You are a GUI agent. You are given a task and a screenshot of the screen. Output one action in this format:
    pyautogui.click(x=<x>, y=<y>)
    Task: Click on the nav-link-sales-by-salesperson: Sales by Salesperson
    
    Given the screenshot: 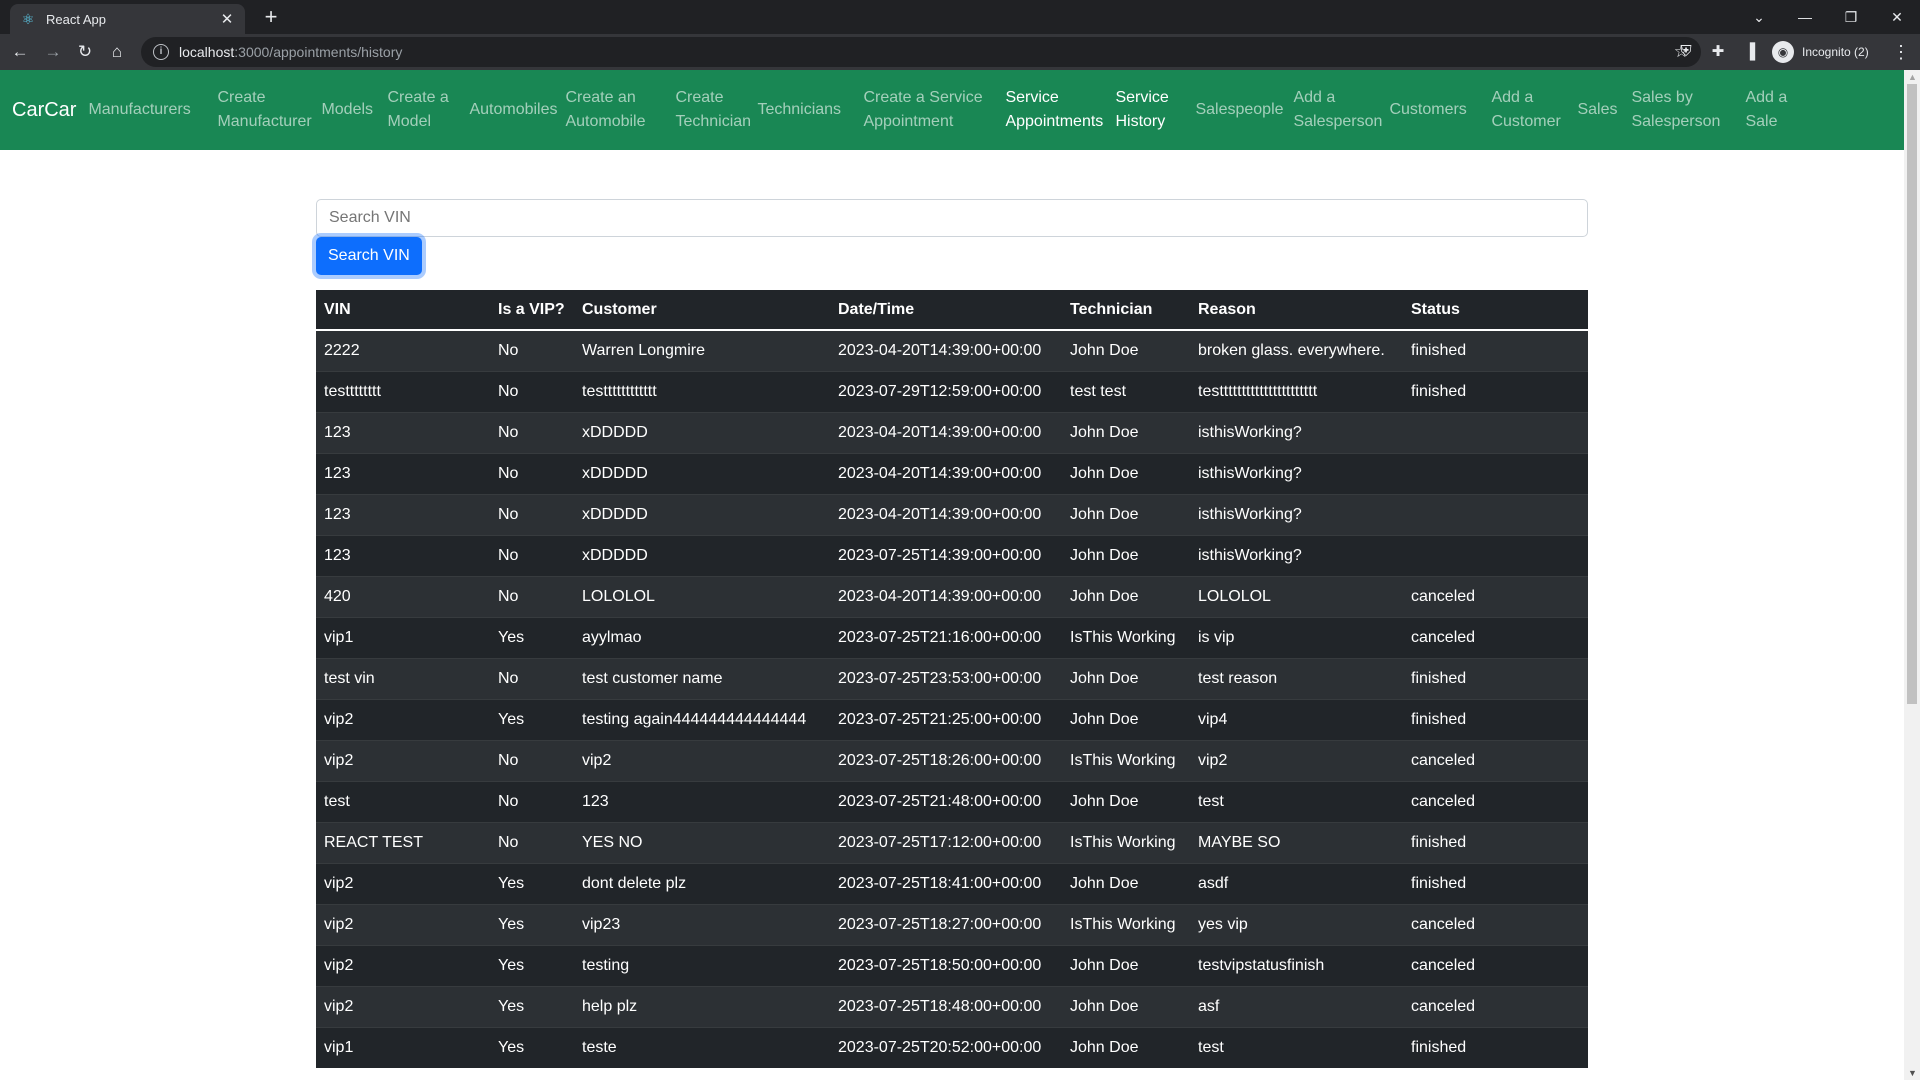 What is the action you would take?
    pyautogui.click(x=1683, y=110)
    